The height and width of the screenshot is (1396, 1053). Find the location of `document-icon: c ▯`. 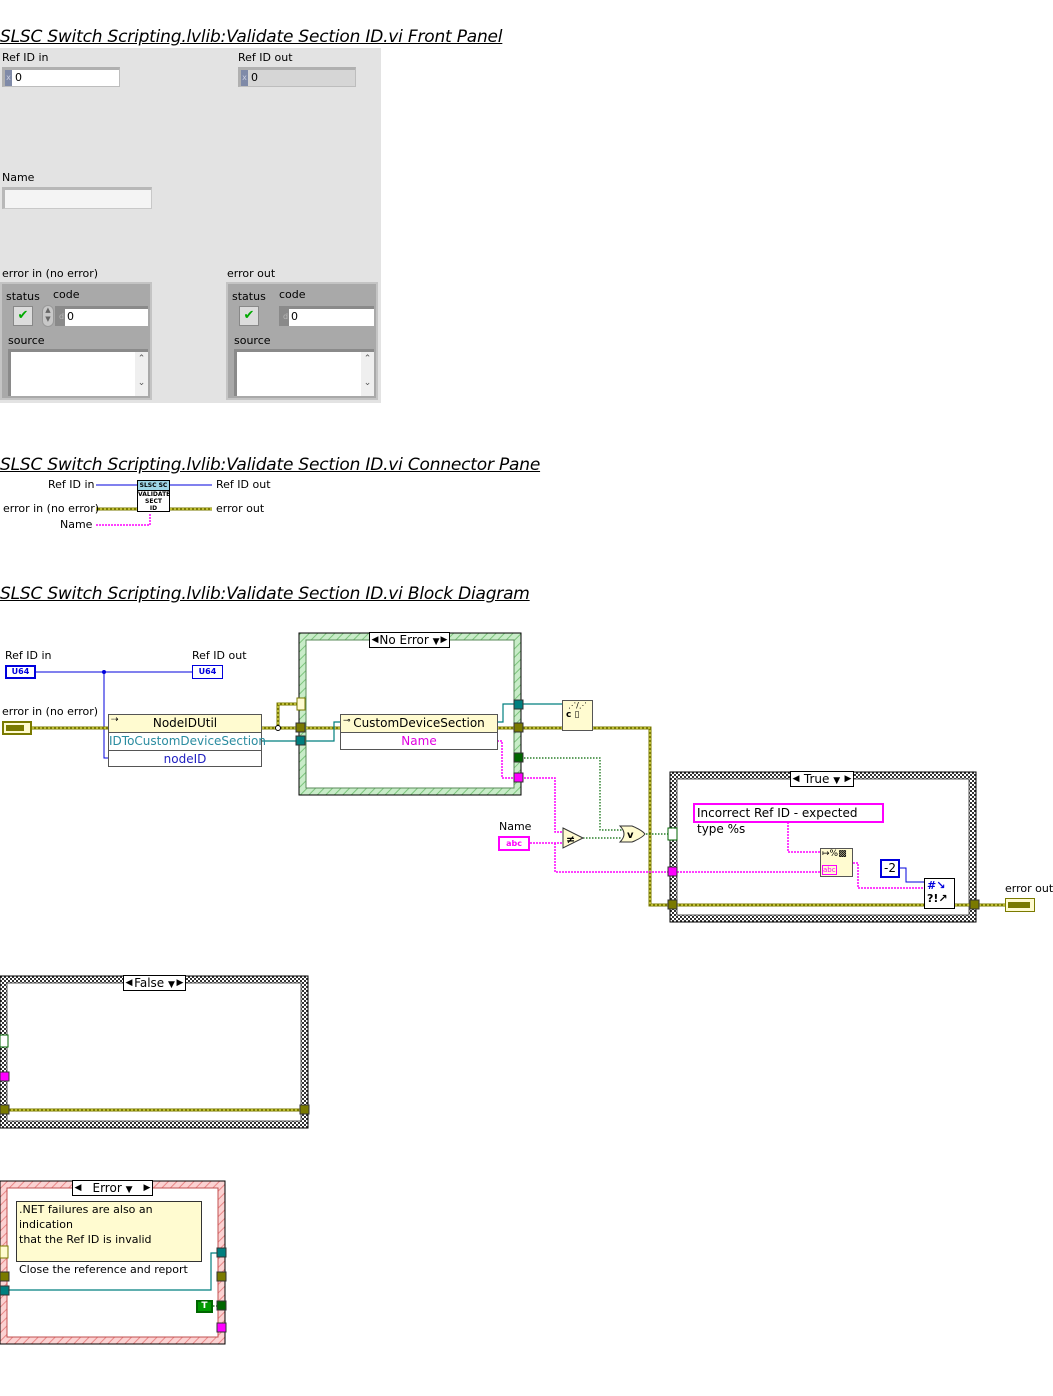

document-icon: c ▯ is located at coordinates (573, 715).